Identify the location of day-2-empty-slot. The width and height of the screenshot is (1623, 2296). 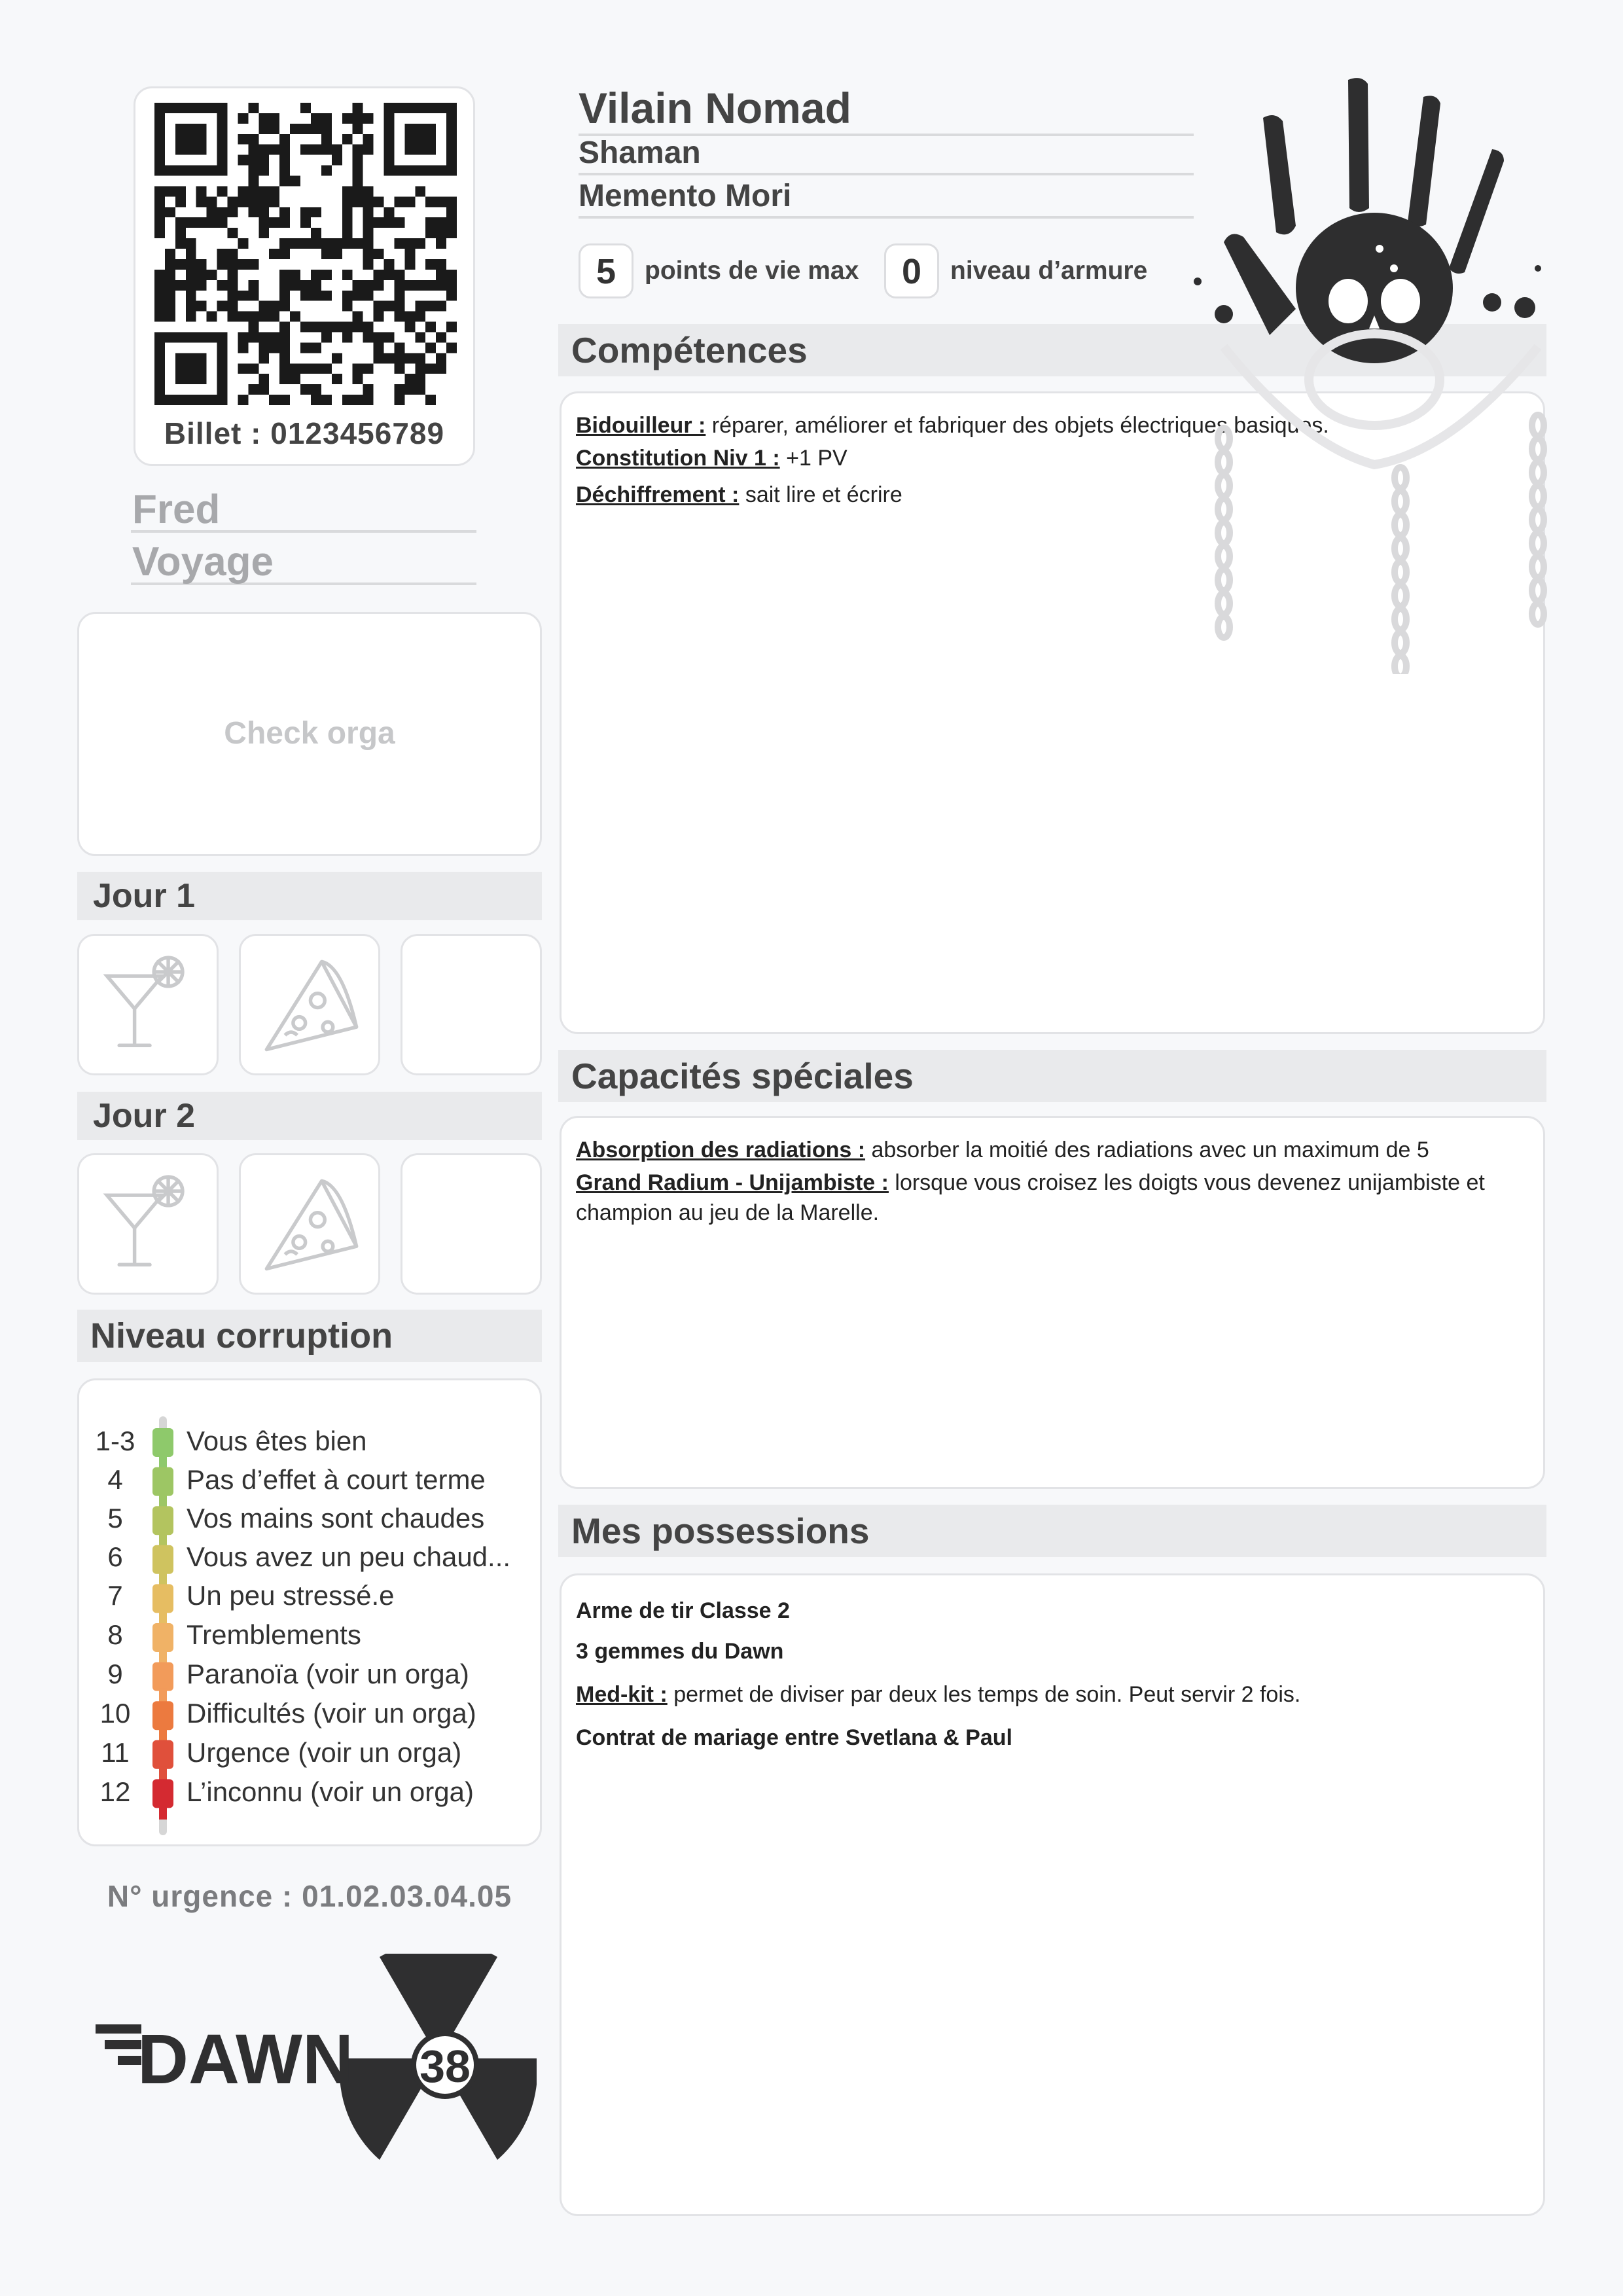
(472, 1224).